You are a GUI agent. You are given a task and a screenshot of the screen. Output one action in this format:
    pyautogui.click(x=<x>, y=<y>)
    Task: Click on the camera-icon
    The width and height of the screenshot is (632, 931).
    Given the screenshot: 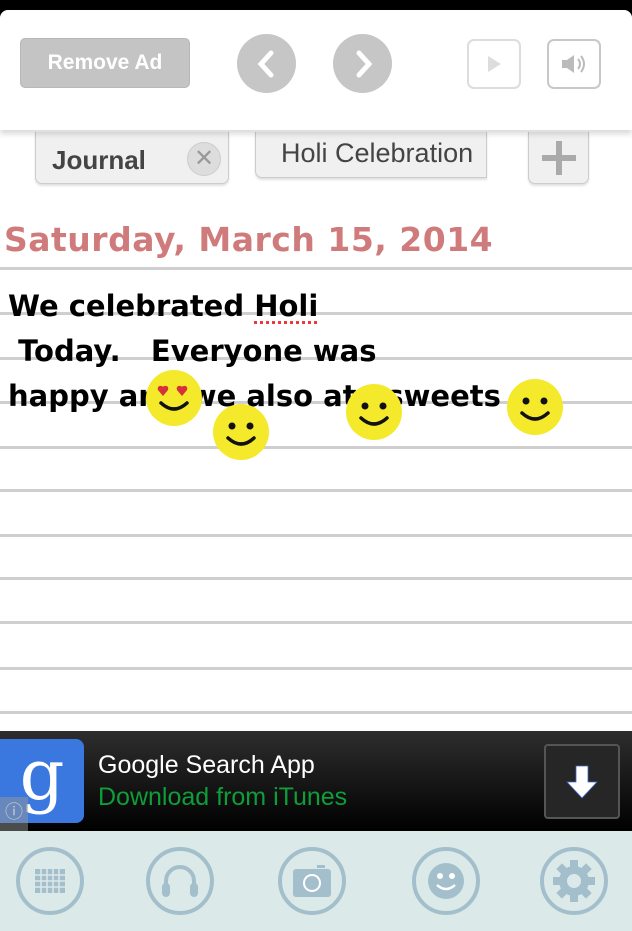 What is the action you would take?
    pyautogui.click(x=312, y=881)
    